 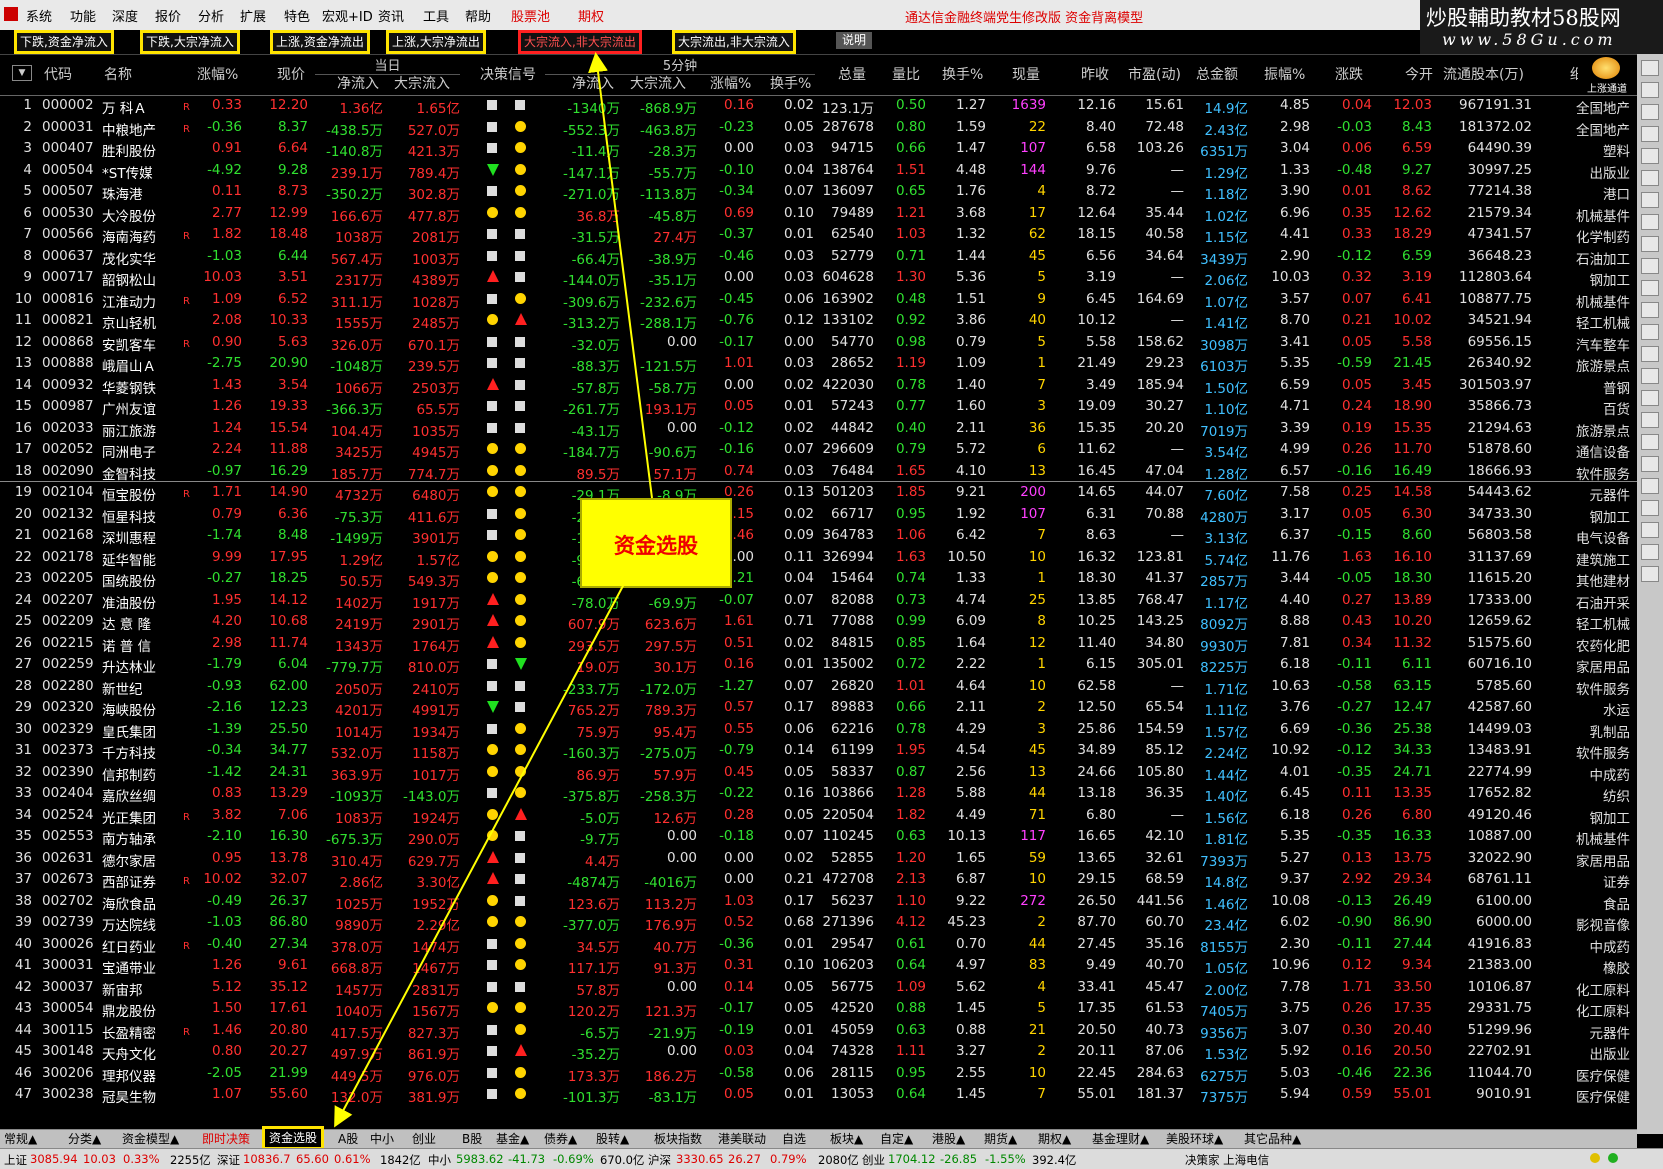 What do you see at coordinates (150, 1139) in the screenshot?
I see `bottom-tab: 资金模型▲` at bounding box center [150, 1139].